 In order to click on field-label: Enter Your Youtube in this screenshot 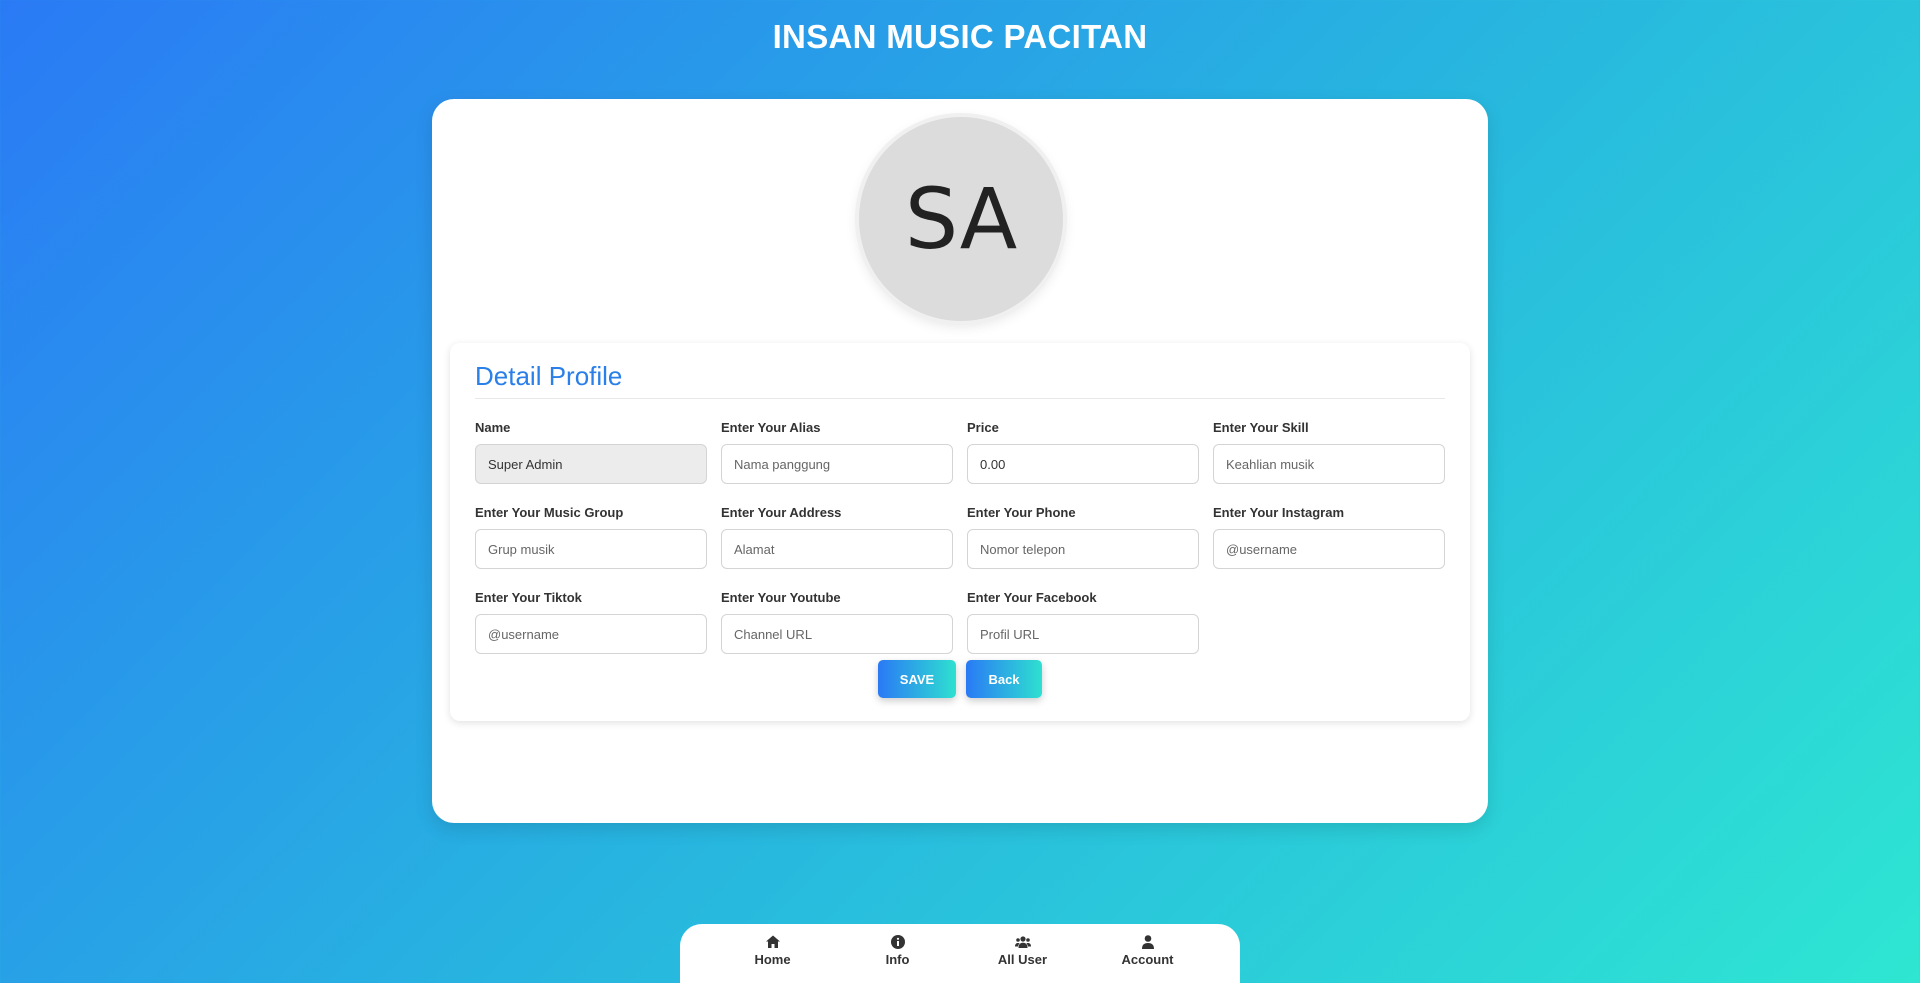, I will do `click(781, 597)`.